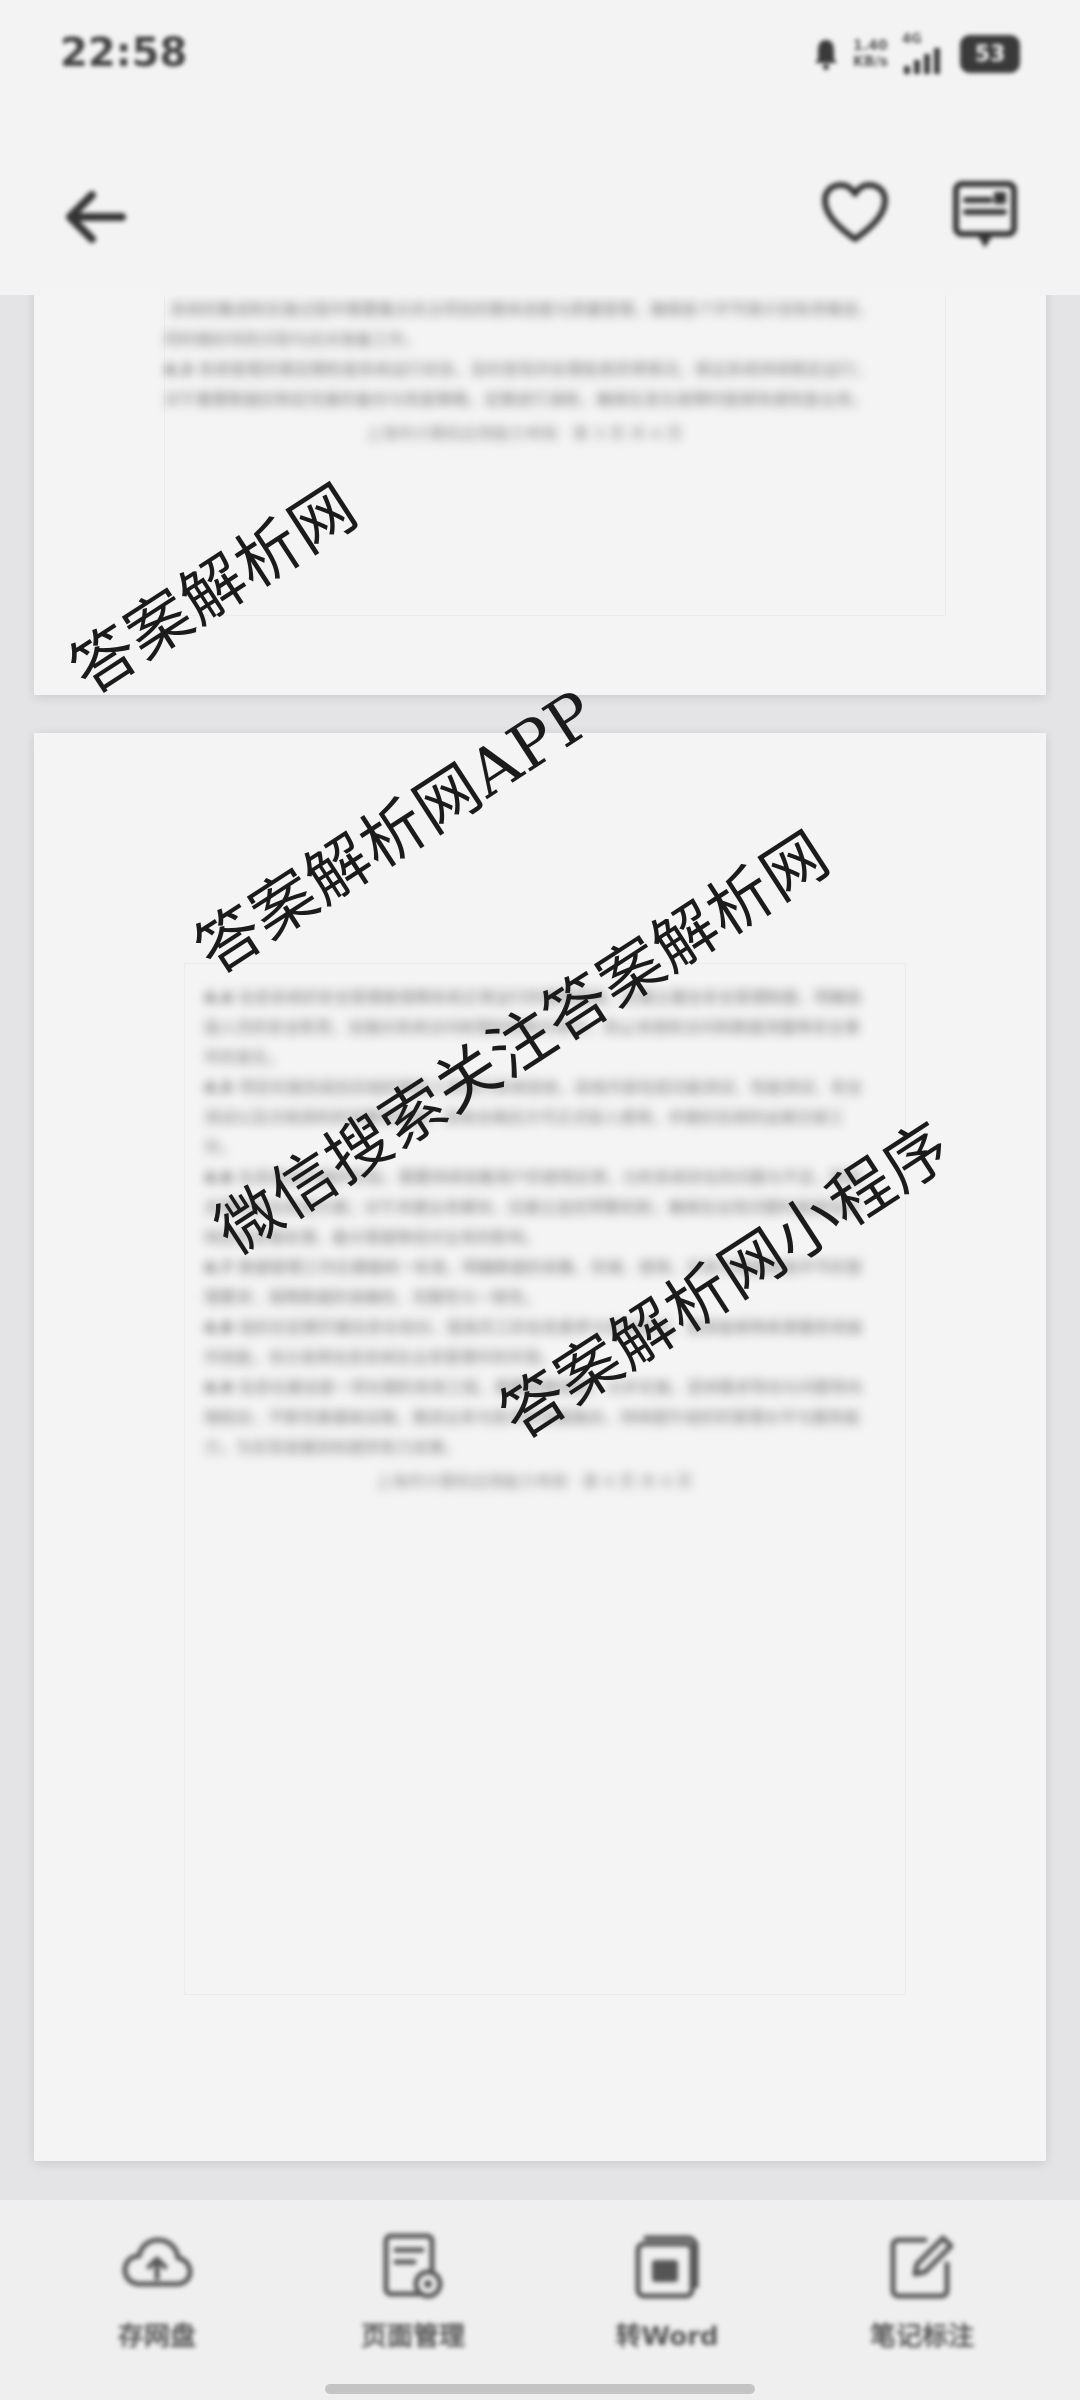  Describe the element at coordinates (922, 61) in the screenshot. I see `signal-icon` at that location.